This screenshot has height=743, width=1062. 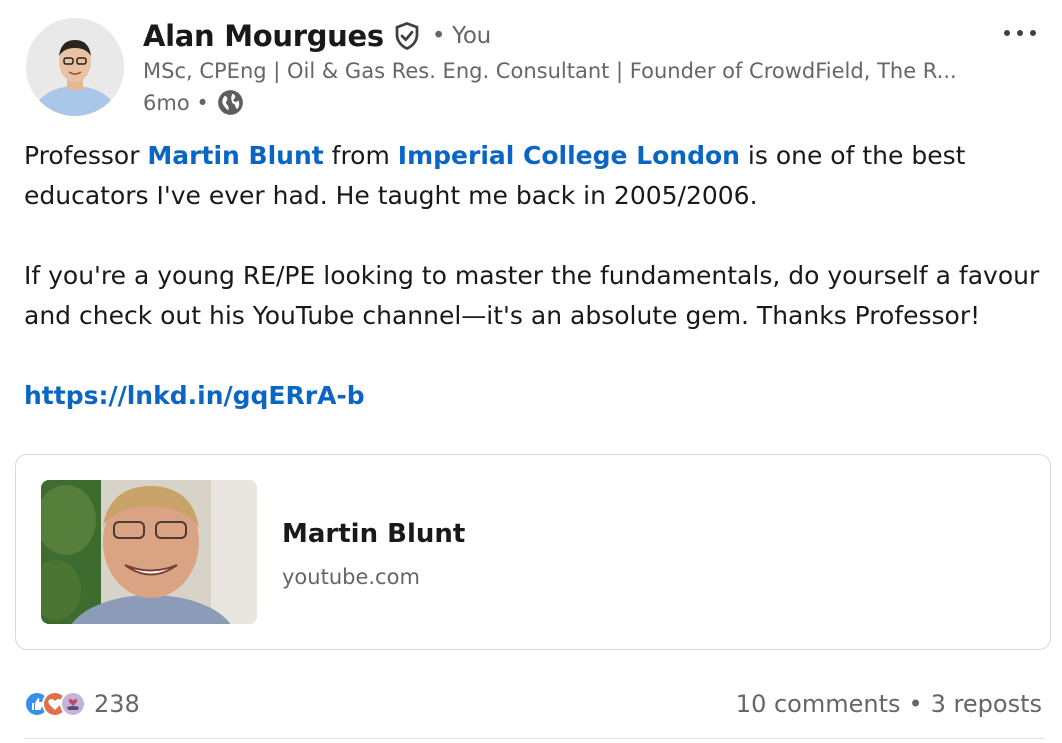 I want to click on text-segment: from, so click(x=360, y=155).